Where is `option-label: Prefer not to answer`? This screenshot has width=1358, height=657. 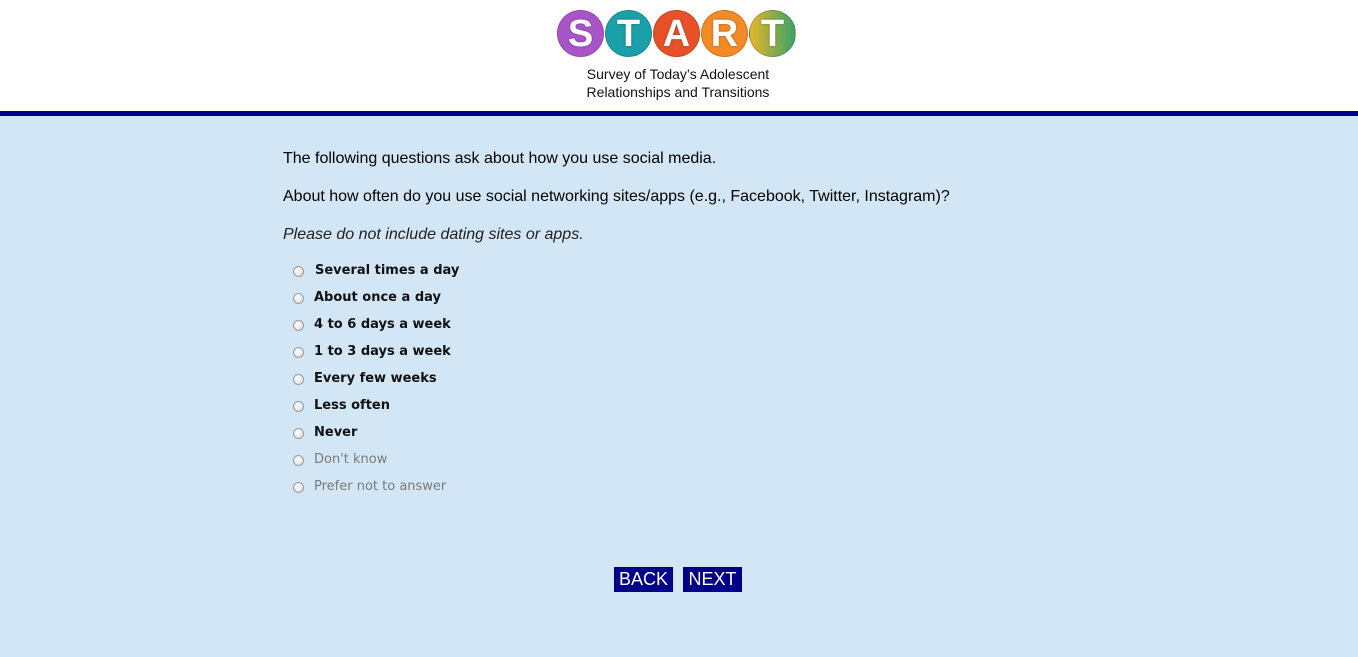 option-label: Prefer not to answer is located at coordinates (380, 486).